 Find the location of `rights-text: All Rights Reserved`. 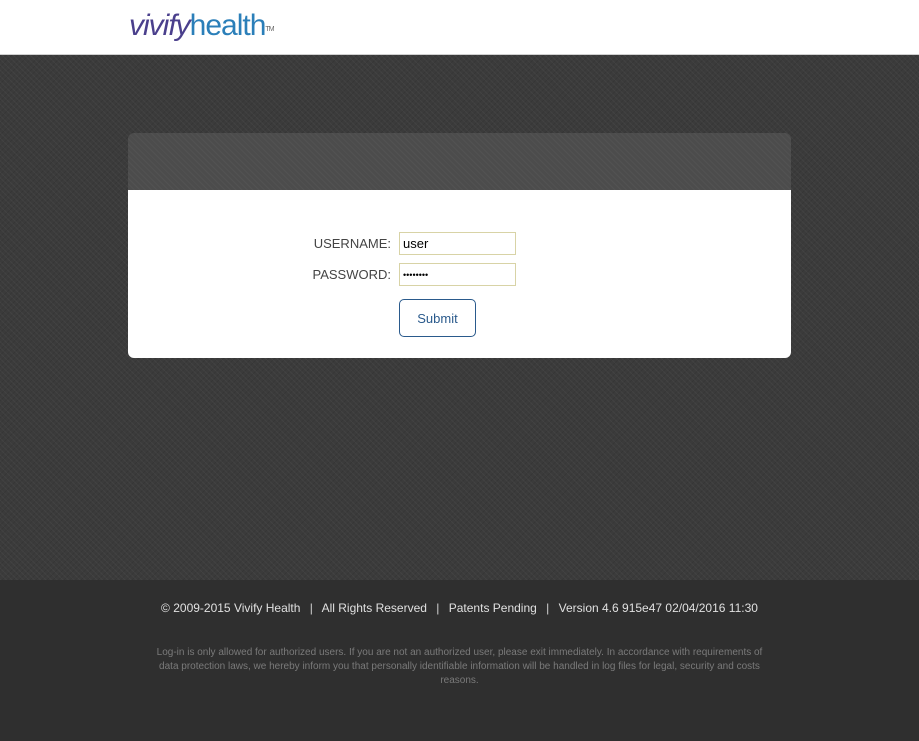

rights-text: All Rights Reserved is located at coordinates (374, 608).